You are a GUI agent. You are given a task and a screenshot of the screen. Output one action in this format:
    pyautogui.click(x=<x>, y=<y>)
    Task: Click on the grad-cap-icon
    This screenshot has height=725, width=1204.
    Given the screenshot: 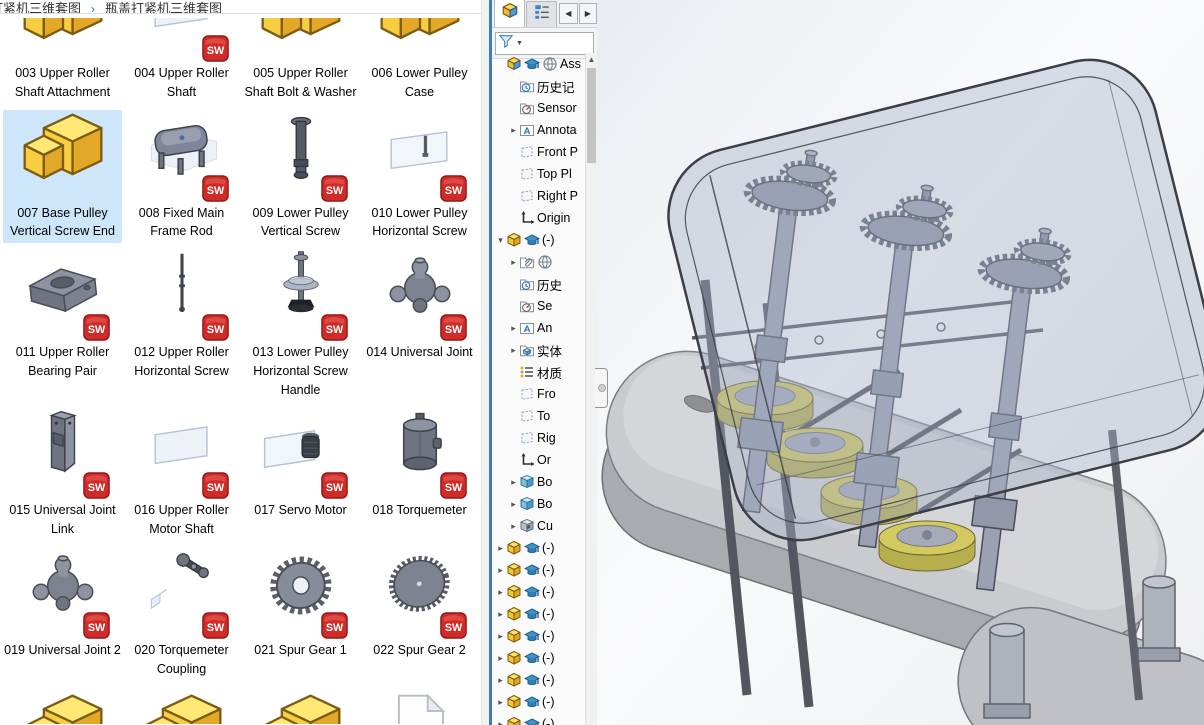 What is the action you would take?
    pyautogui.click(x=532, y=720)
    